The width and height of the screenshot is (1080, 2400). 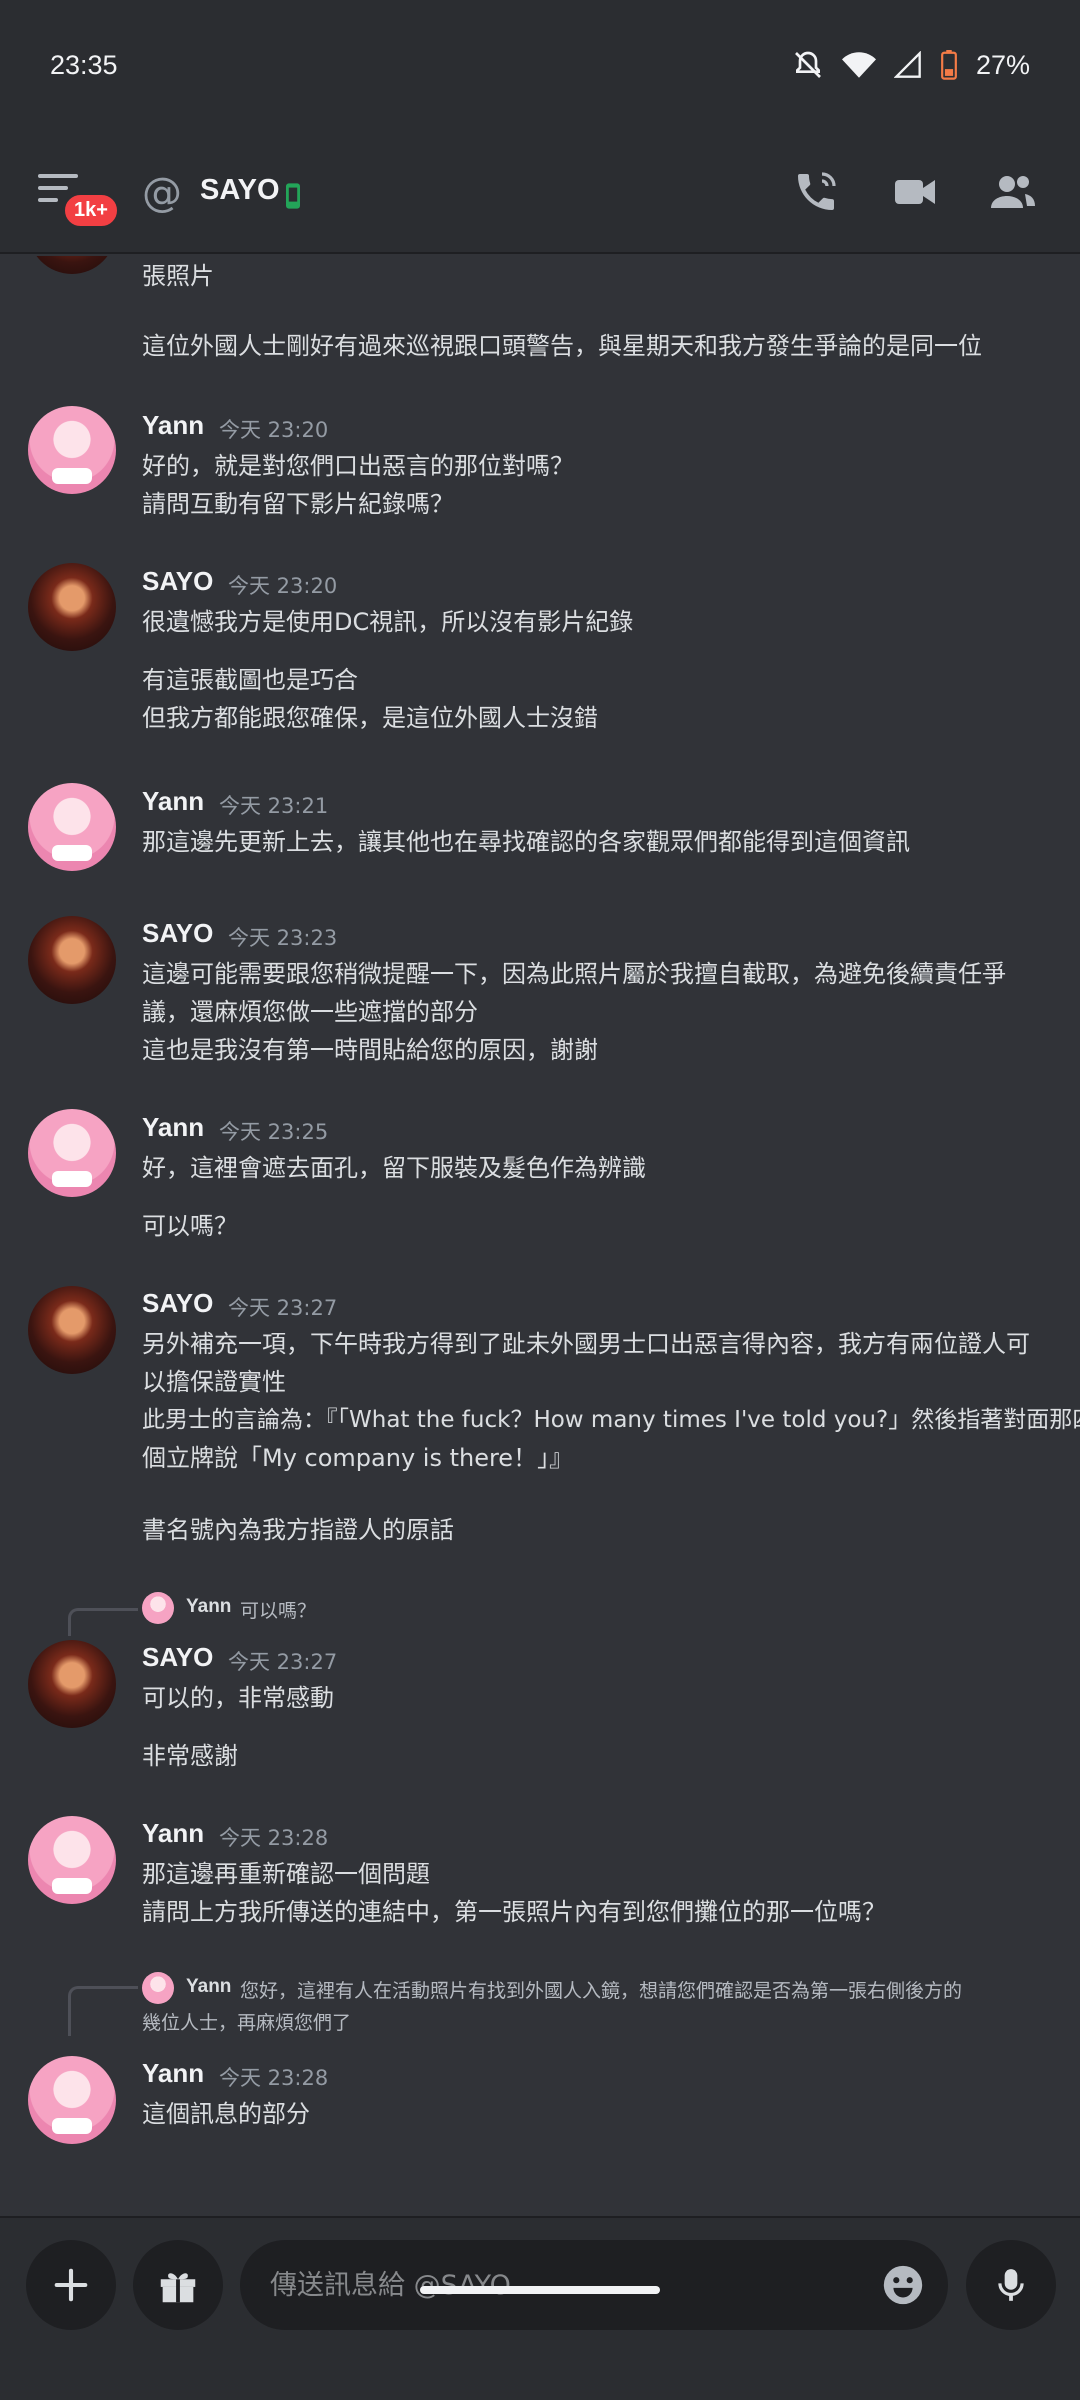 I want to click on reply-preview: 幾位人士，再麻煩您們了, so click(x=246, y=2021).